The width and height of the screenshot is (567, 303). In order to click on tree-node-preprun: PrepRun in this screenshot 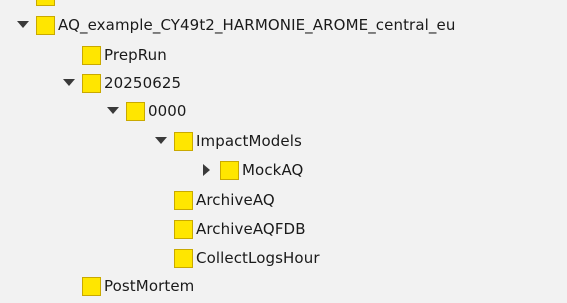, I will do `click(113, 55)`.